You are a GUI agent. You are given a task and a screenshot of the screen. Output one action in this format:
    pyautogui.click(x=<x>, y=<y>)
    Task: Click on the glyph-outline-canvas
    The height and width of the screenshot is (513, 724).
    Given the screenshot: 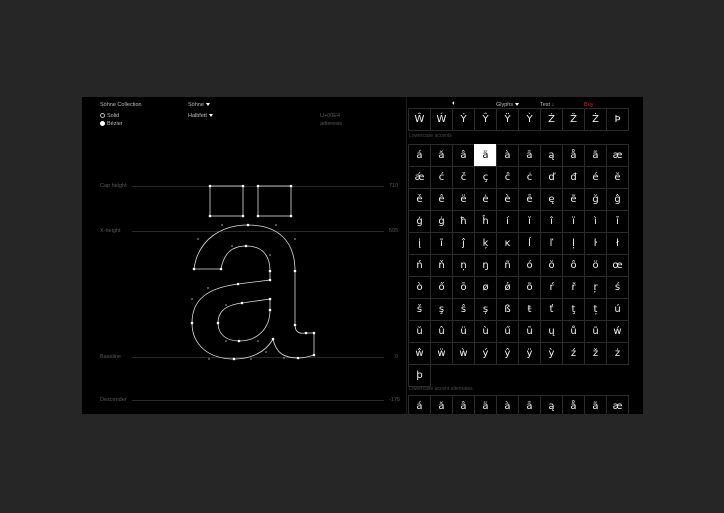 What is the action you would take?
    pyautogui.click(x=257, y=272)
    